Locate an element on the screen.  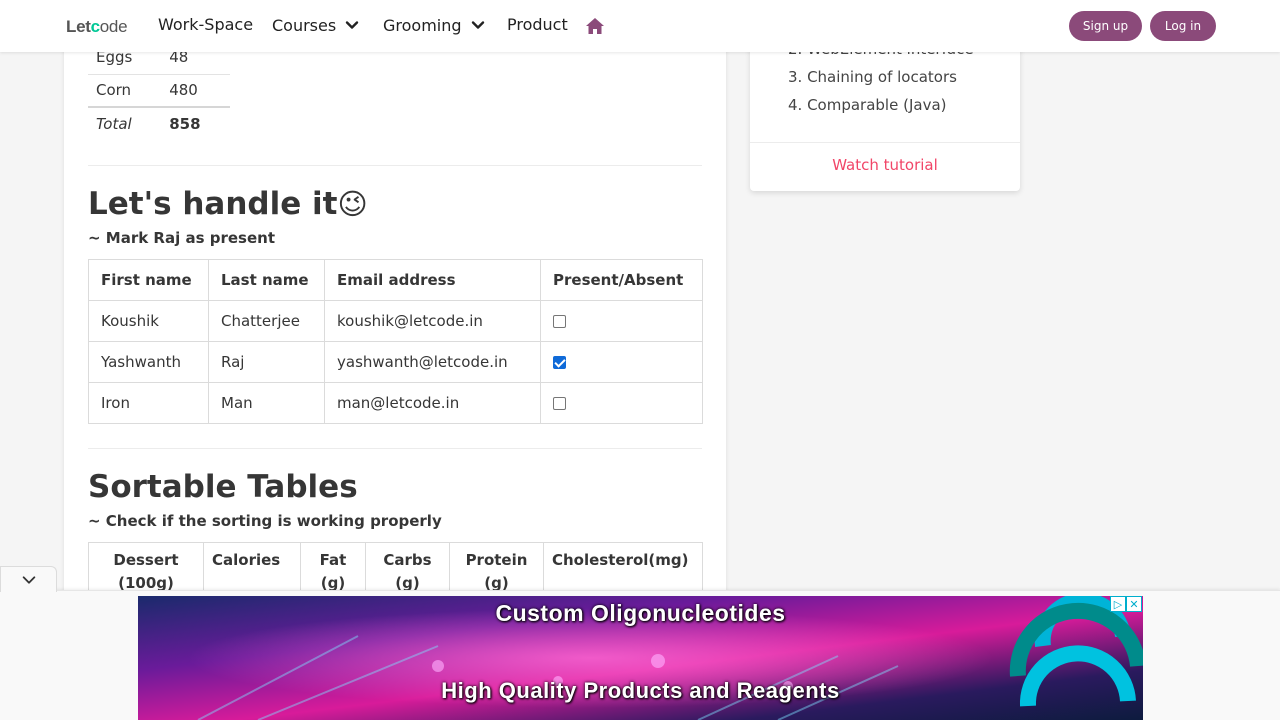
nav-courses-dropdown: Courses is located at coordinates (317, 25).